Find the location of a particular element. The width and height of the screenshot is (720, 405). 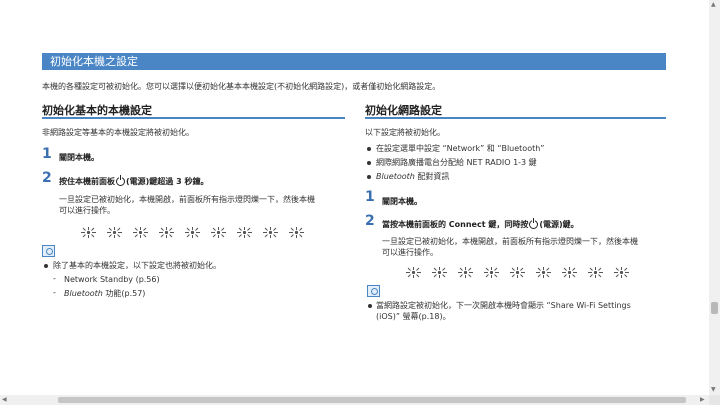

left-sub-item-2: Bluetooth 功能(p.57) is located at coordinates (104, 293).